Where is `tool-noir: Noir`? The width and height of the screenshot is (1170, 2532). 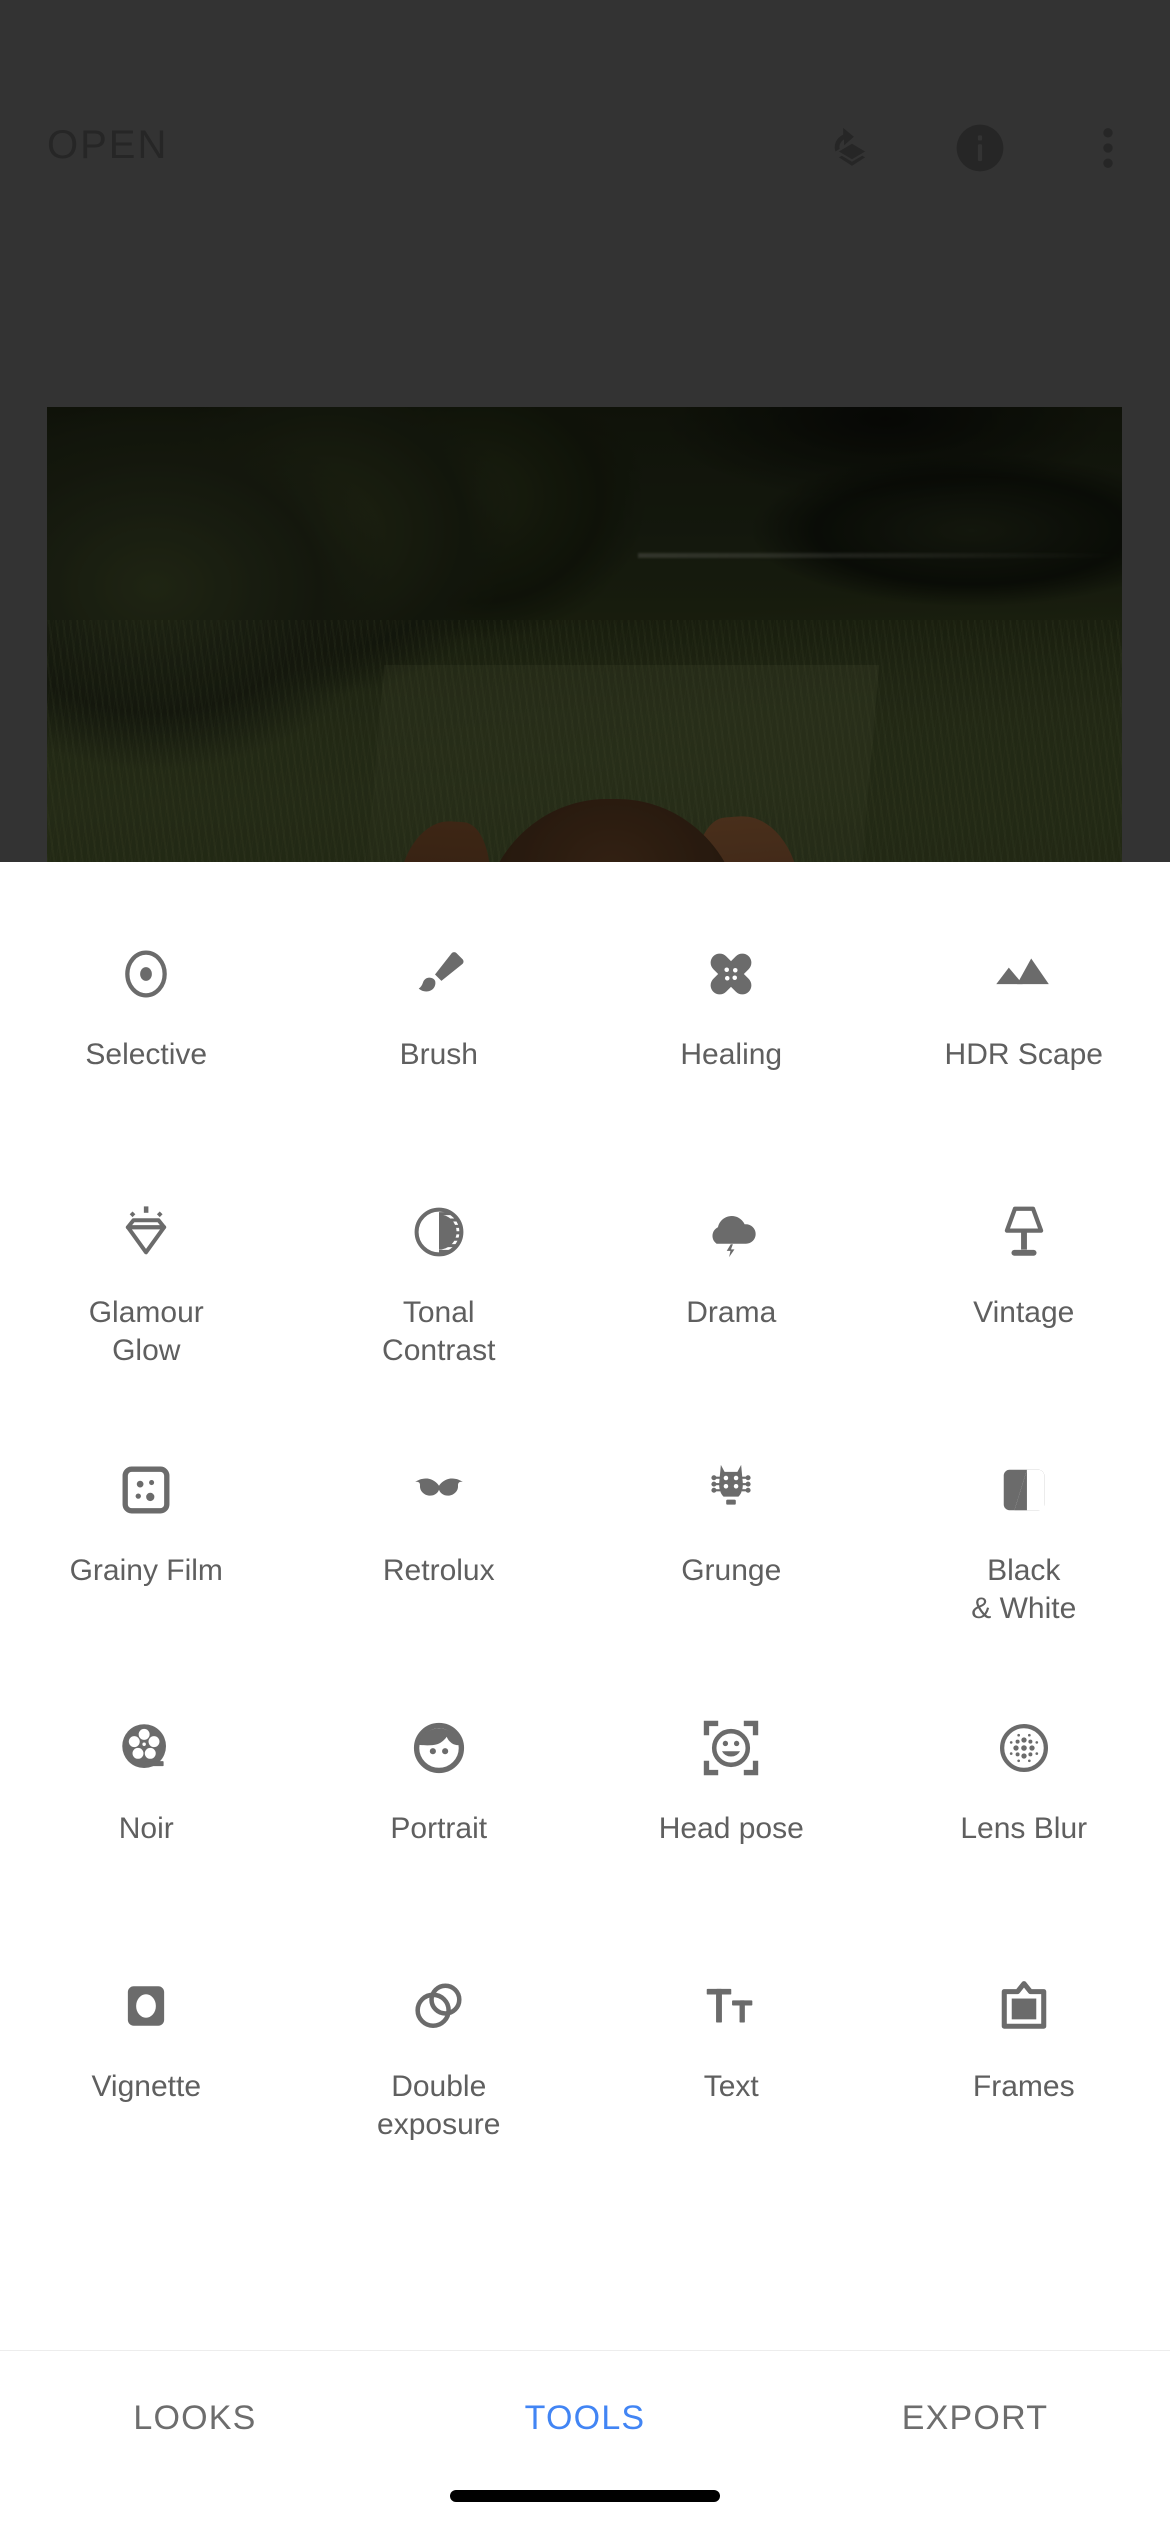
tool-noir: Noir is located at coordinates (146, 1825).